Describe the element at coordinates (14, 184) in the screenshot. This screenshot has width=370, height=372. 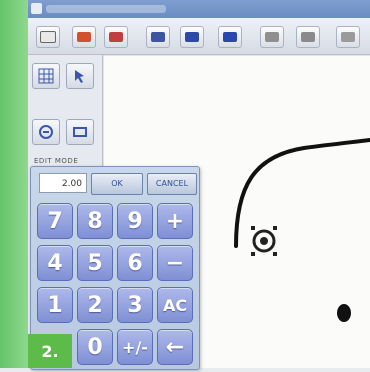
I see `left-green-strip` at that location.